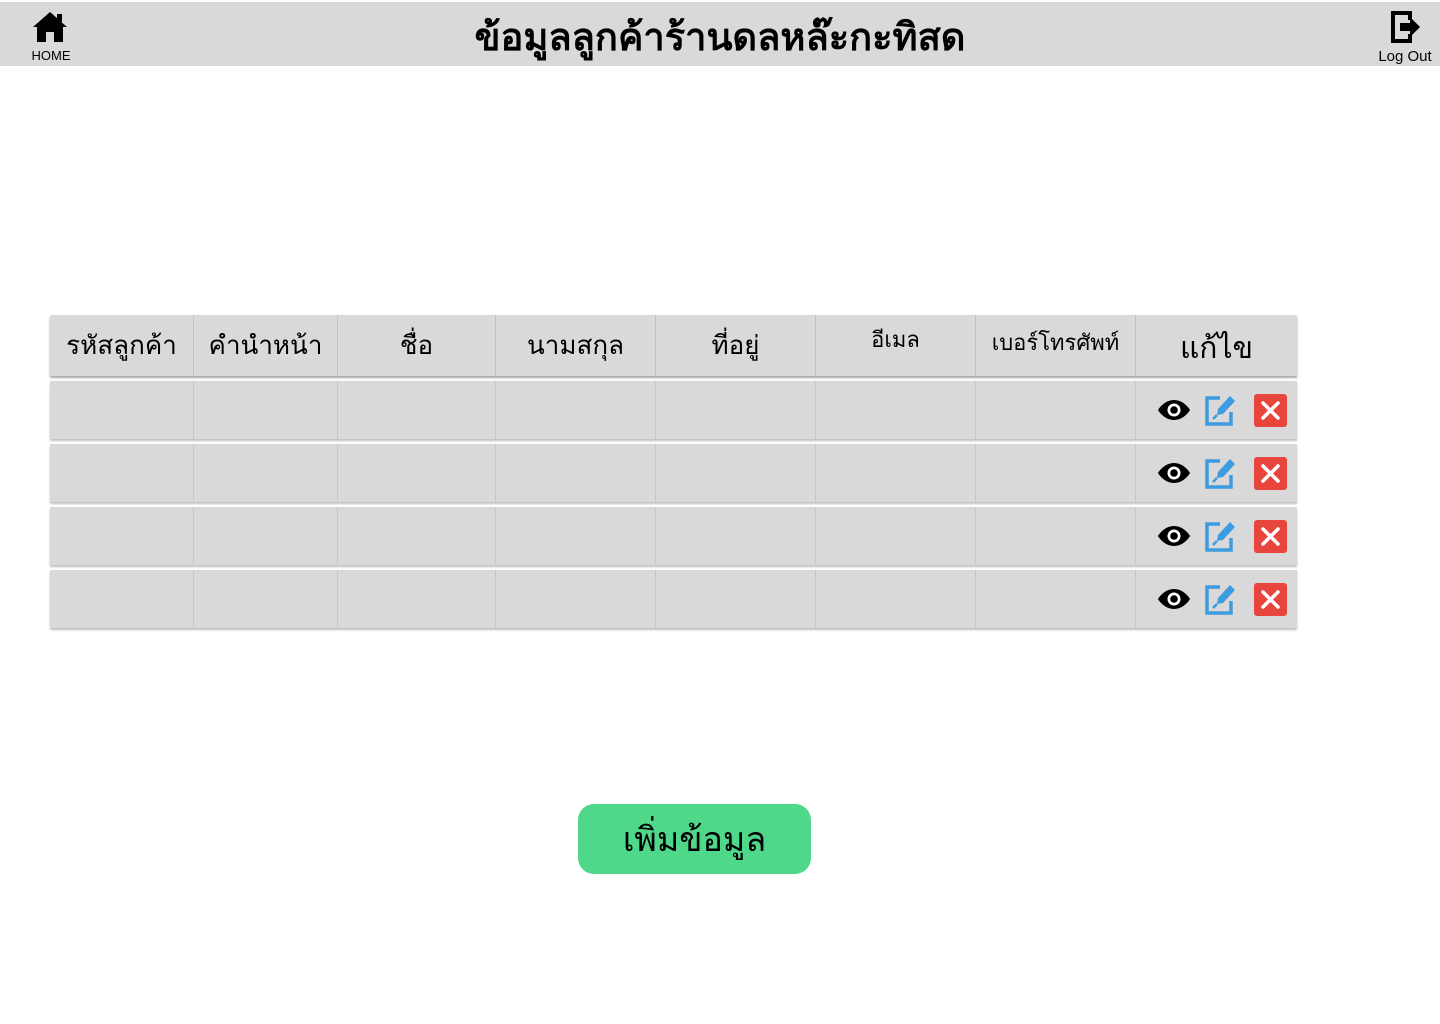 The height and width of the screenshot is (1024, 1440). I want to click on column-header-edit: แก้ไข, so click(1216, 348).